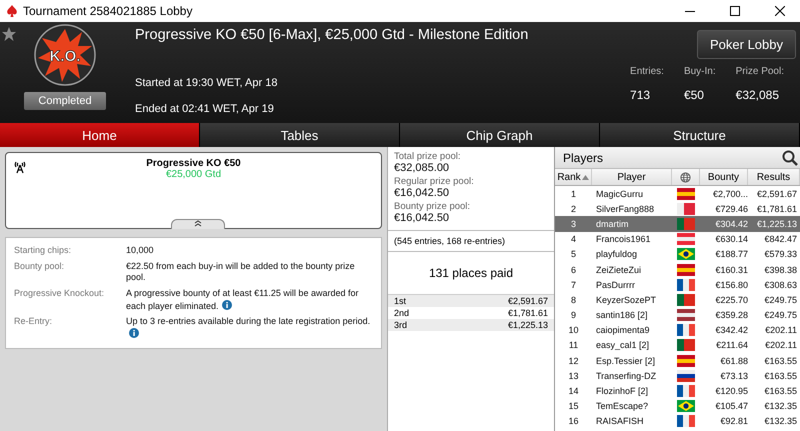 This screenshot has height=431, width=800. I want to click on column-header: Bounty, so click(724, 177).